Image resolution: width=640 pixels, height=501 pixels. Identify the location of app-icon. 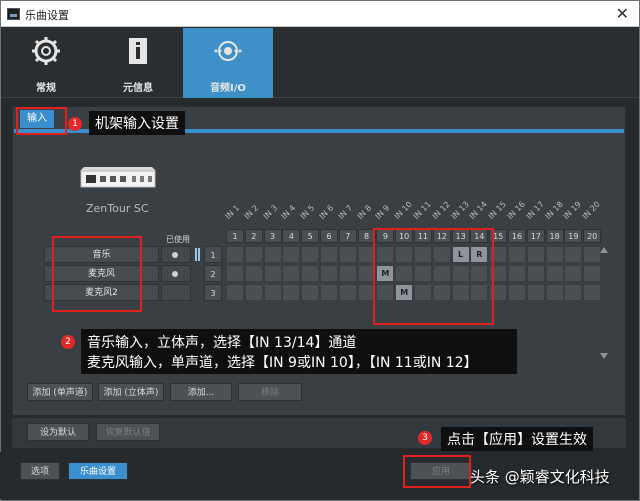
(13, 14).